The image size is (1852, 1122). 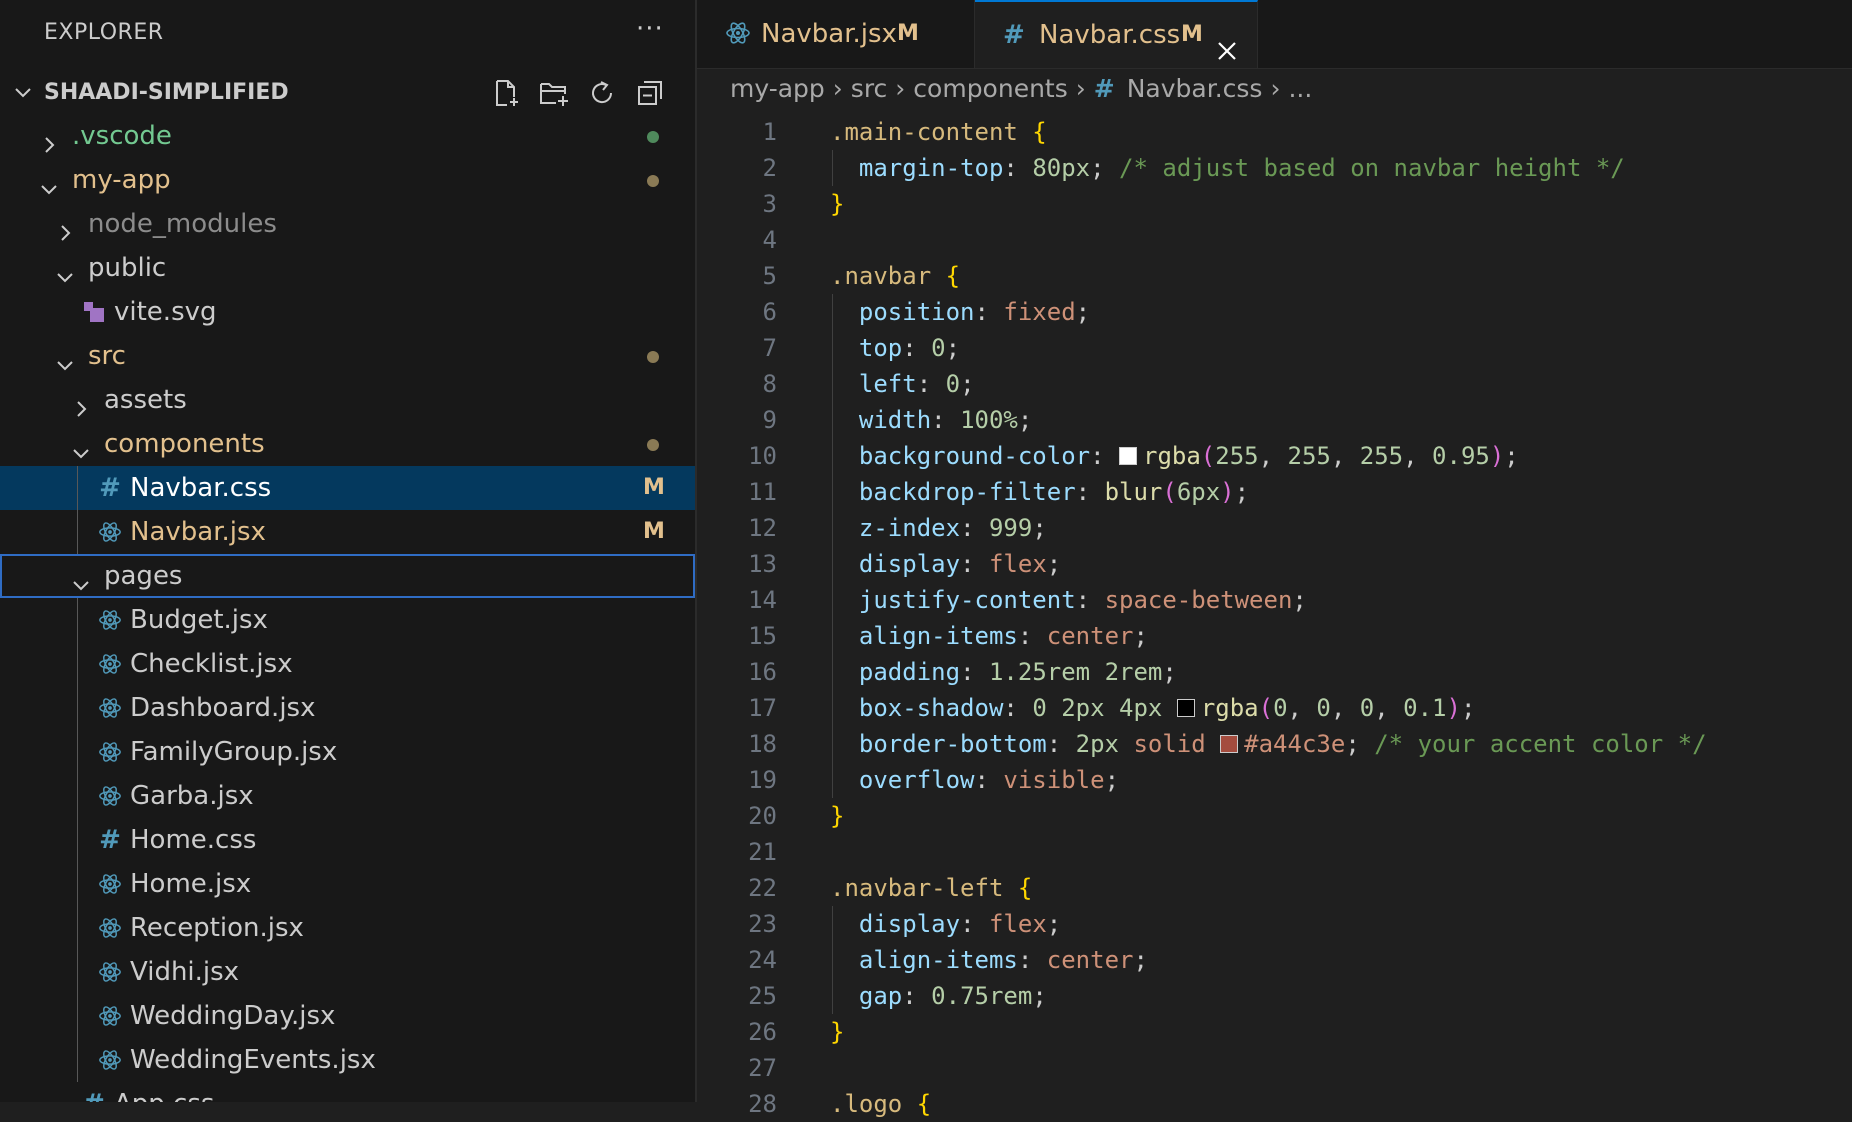 I want to click on folder-item-node-modules: node_modules, so click(x=347, y=224).